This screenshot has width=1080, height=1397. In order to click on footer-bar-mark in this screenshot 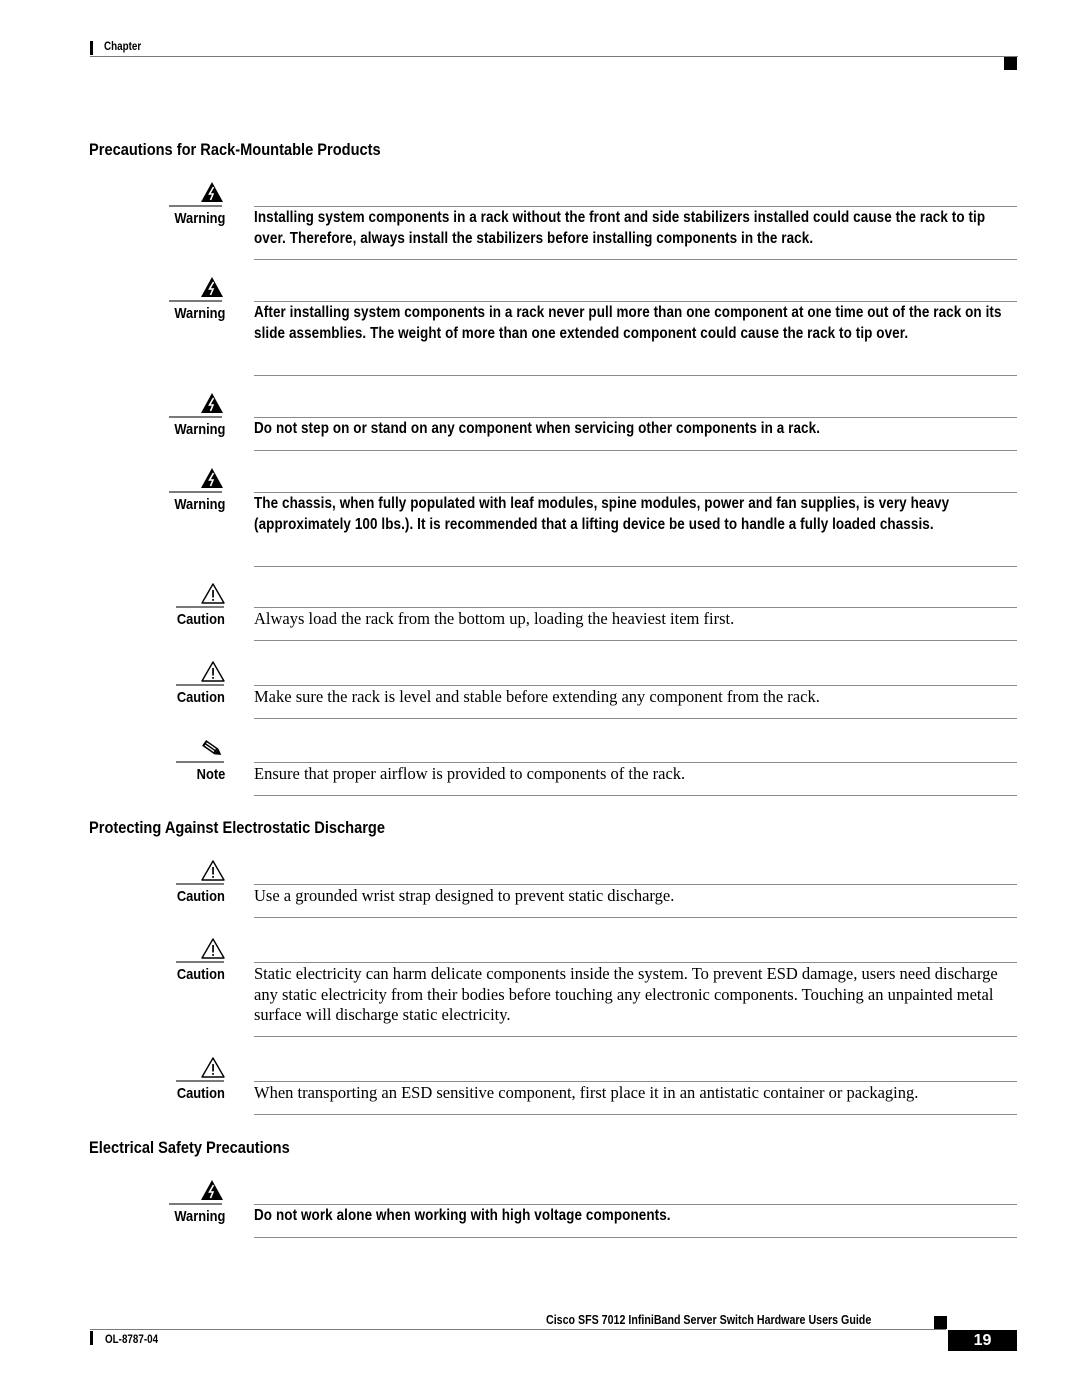, I will do `click(91, 1338)`.